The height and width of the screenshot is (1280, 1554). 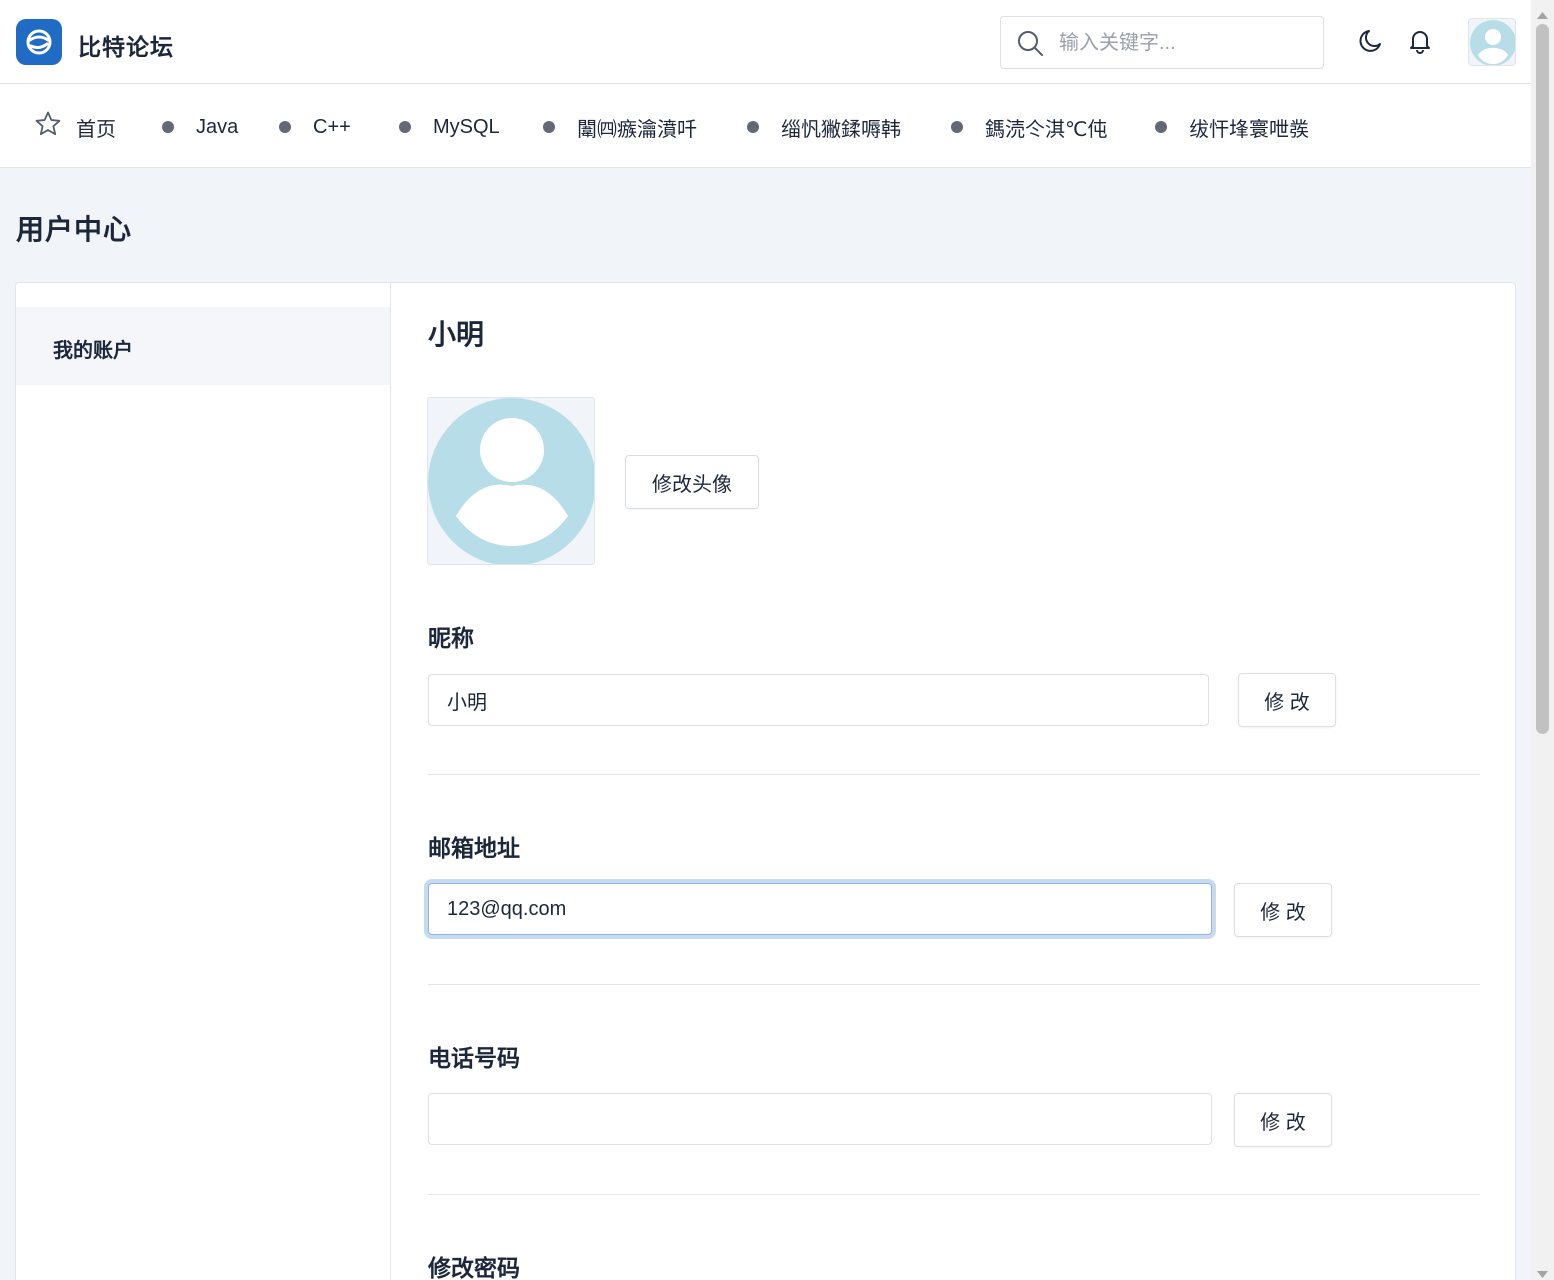 What do you see at coordinates (96, 129) in the screenshot?
I see `nav-item-label: 首页` at bounding box center [96, 129].